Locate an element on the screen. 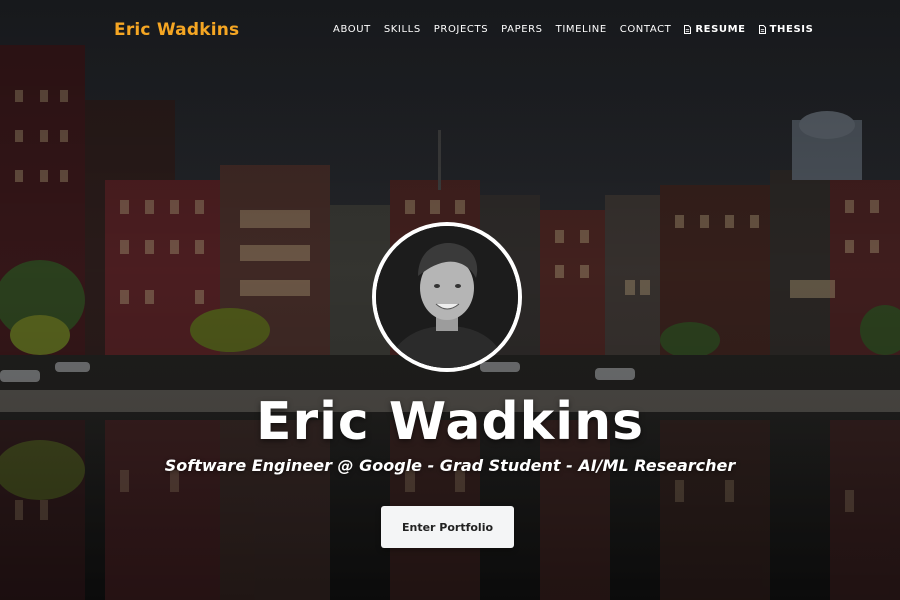 The image size is (900, 600). hero-name: Eric Wadkins is located at coordinates (450, 422).